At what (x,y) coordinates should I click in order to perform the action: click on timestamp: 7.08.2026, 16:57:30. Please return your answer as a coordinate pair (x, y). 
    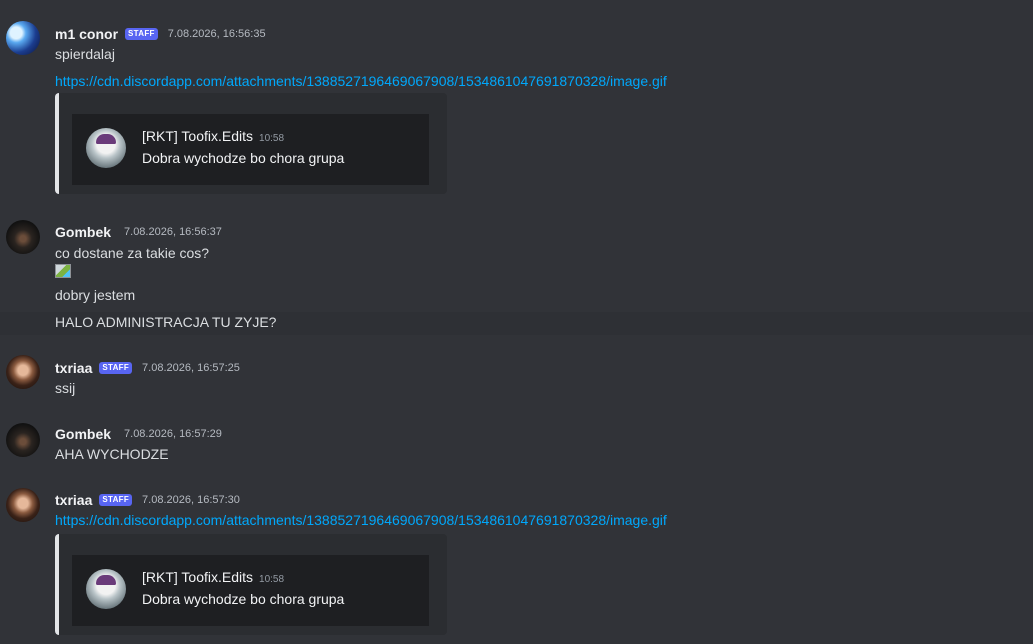
    Looking at the image, I should click on (191, 500).